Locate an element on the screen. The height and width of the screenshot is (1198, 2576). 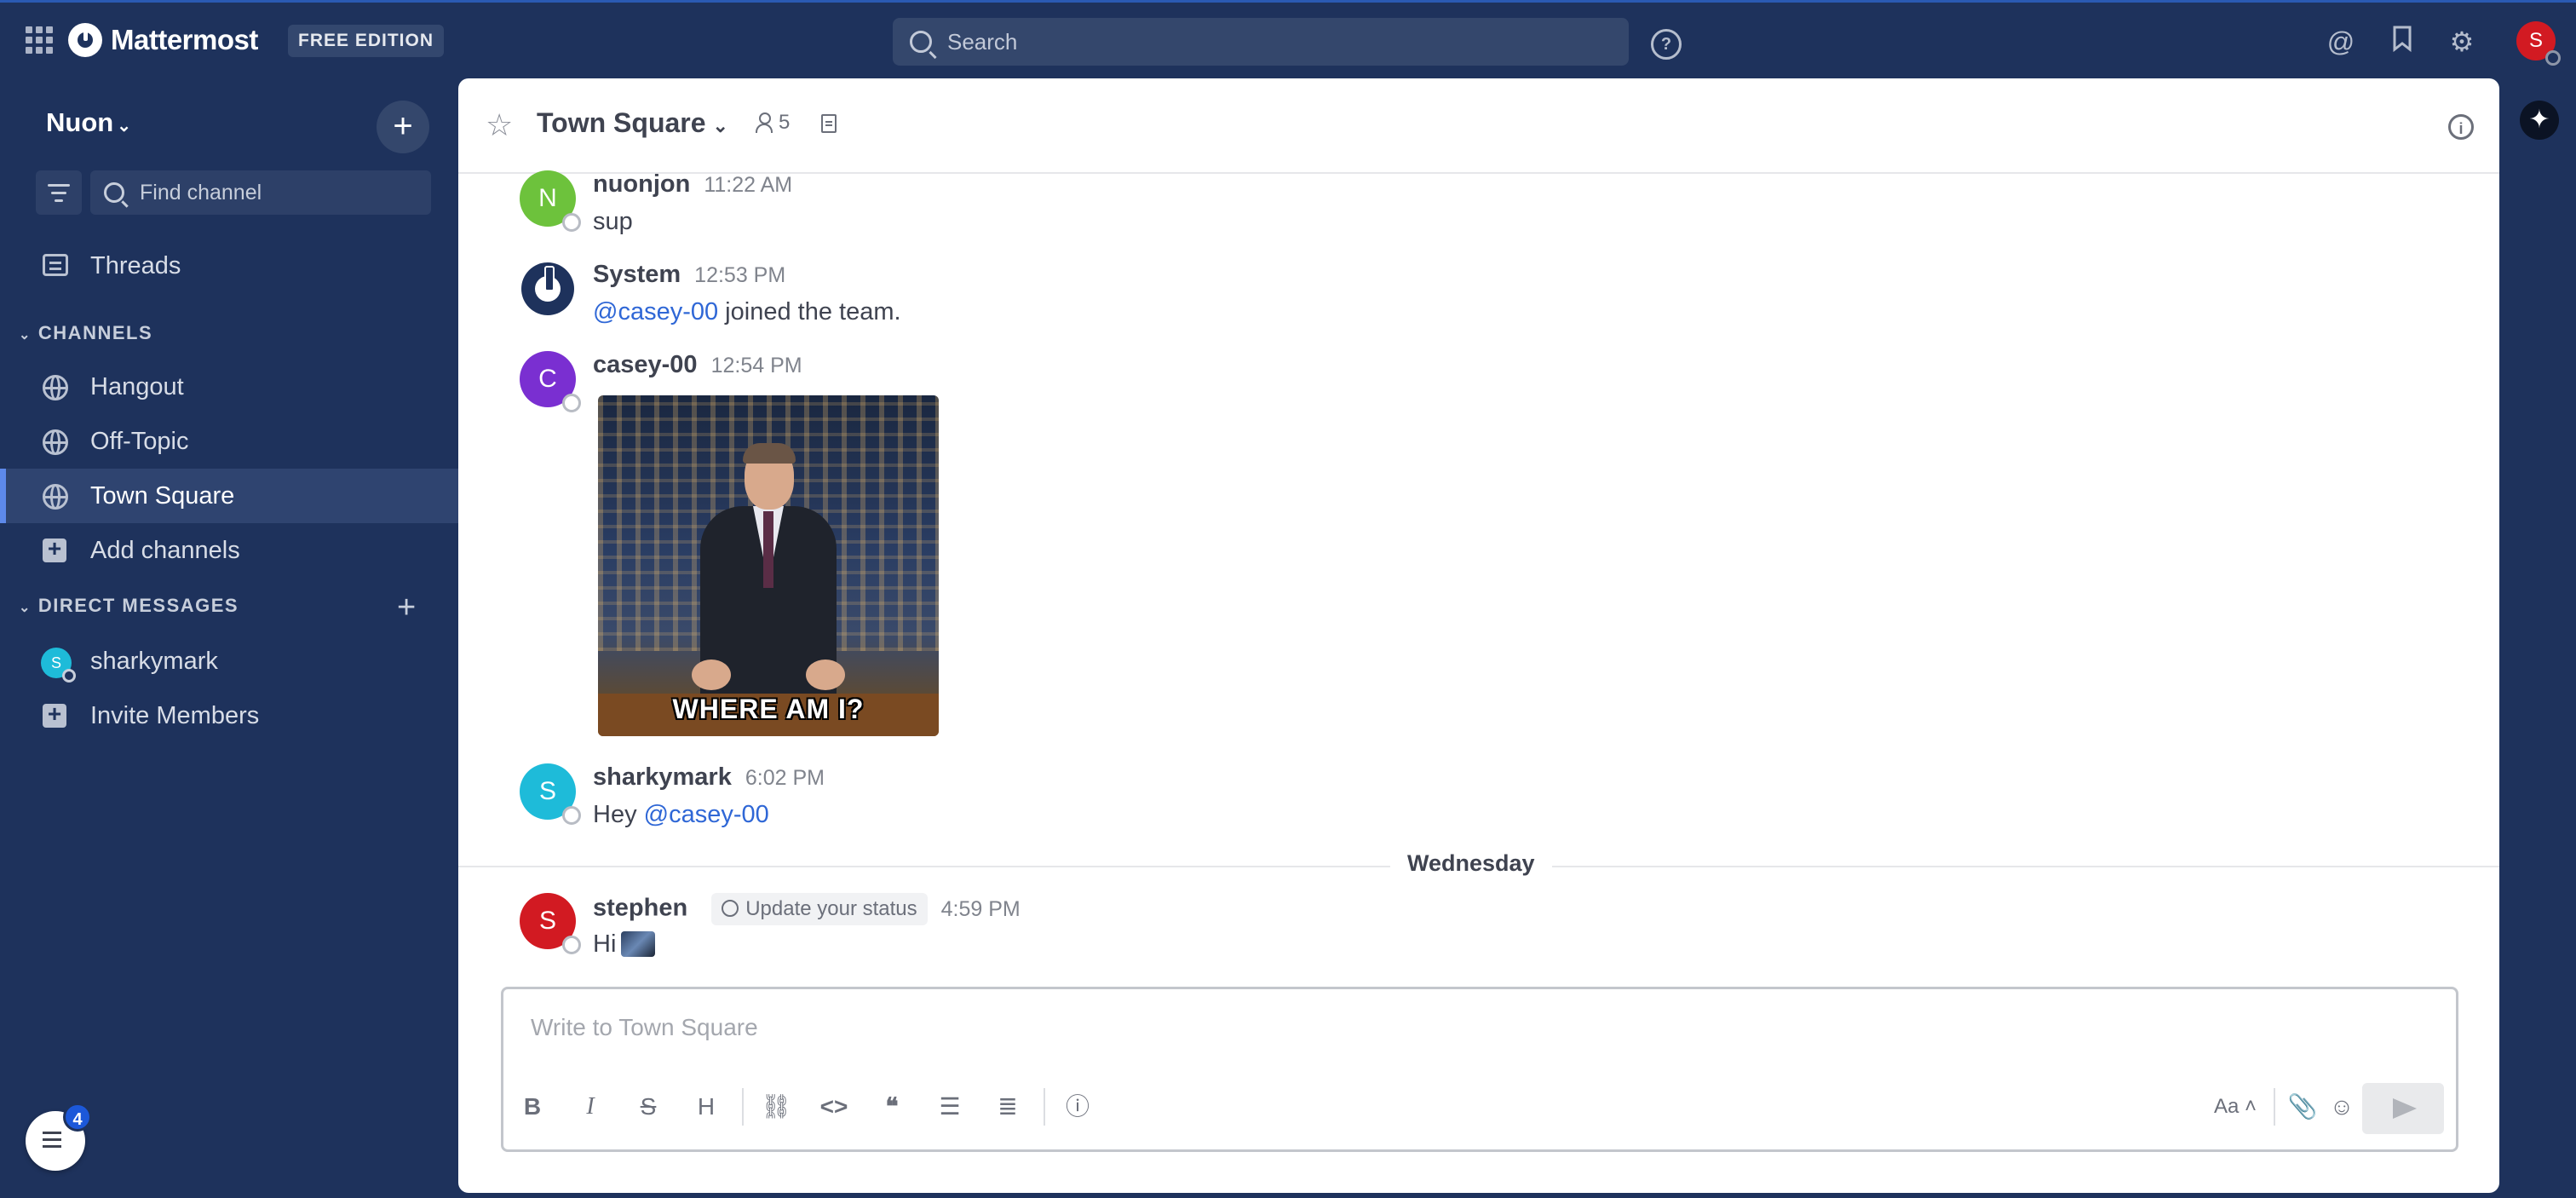
paperclip-icon: 📎 is located at coordinates (2303, 1107).